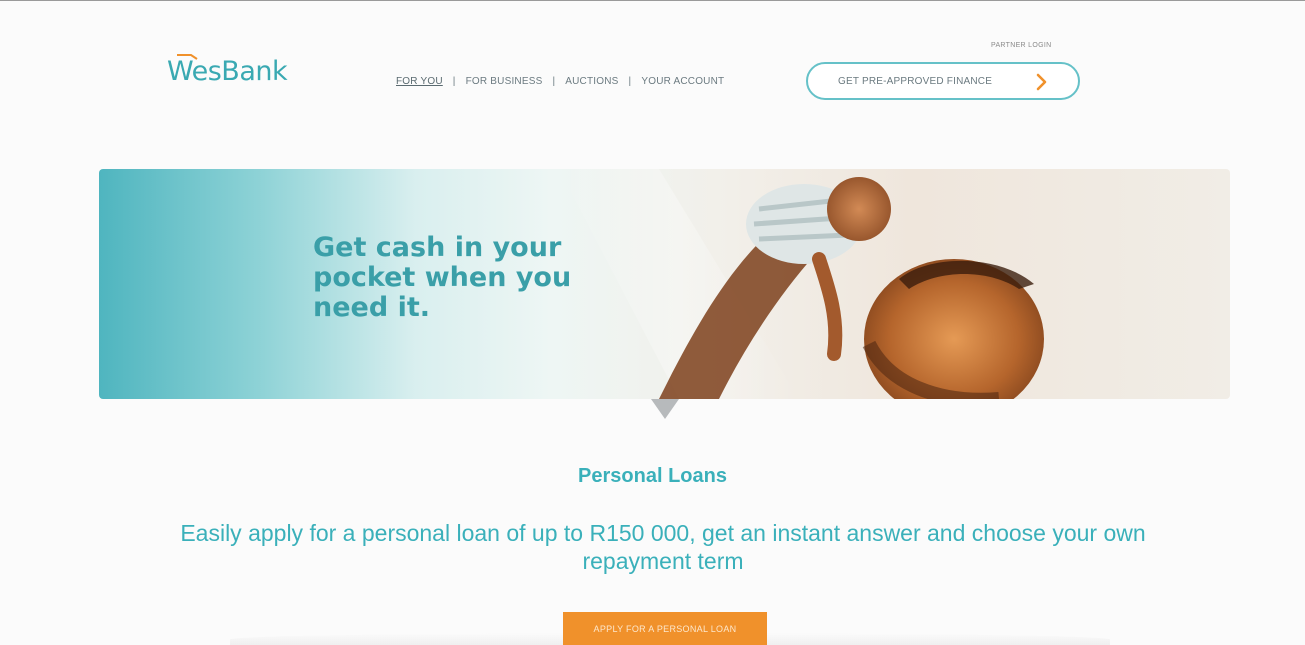 The image size is (1305, 645). What do you see at coordinates (682, 81) in the screenshot?
I see `nav-your-account: YOUR ACCOUNT` at bounding box center [682, 81].